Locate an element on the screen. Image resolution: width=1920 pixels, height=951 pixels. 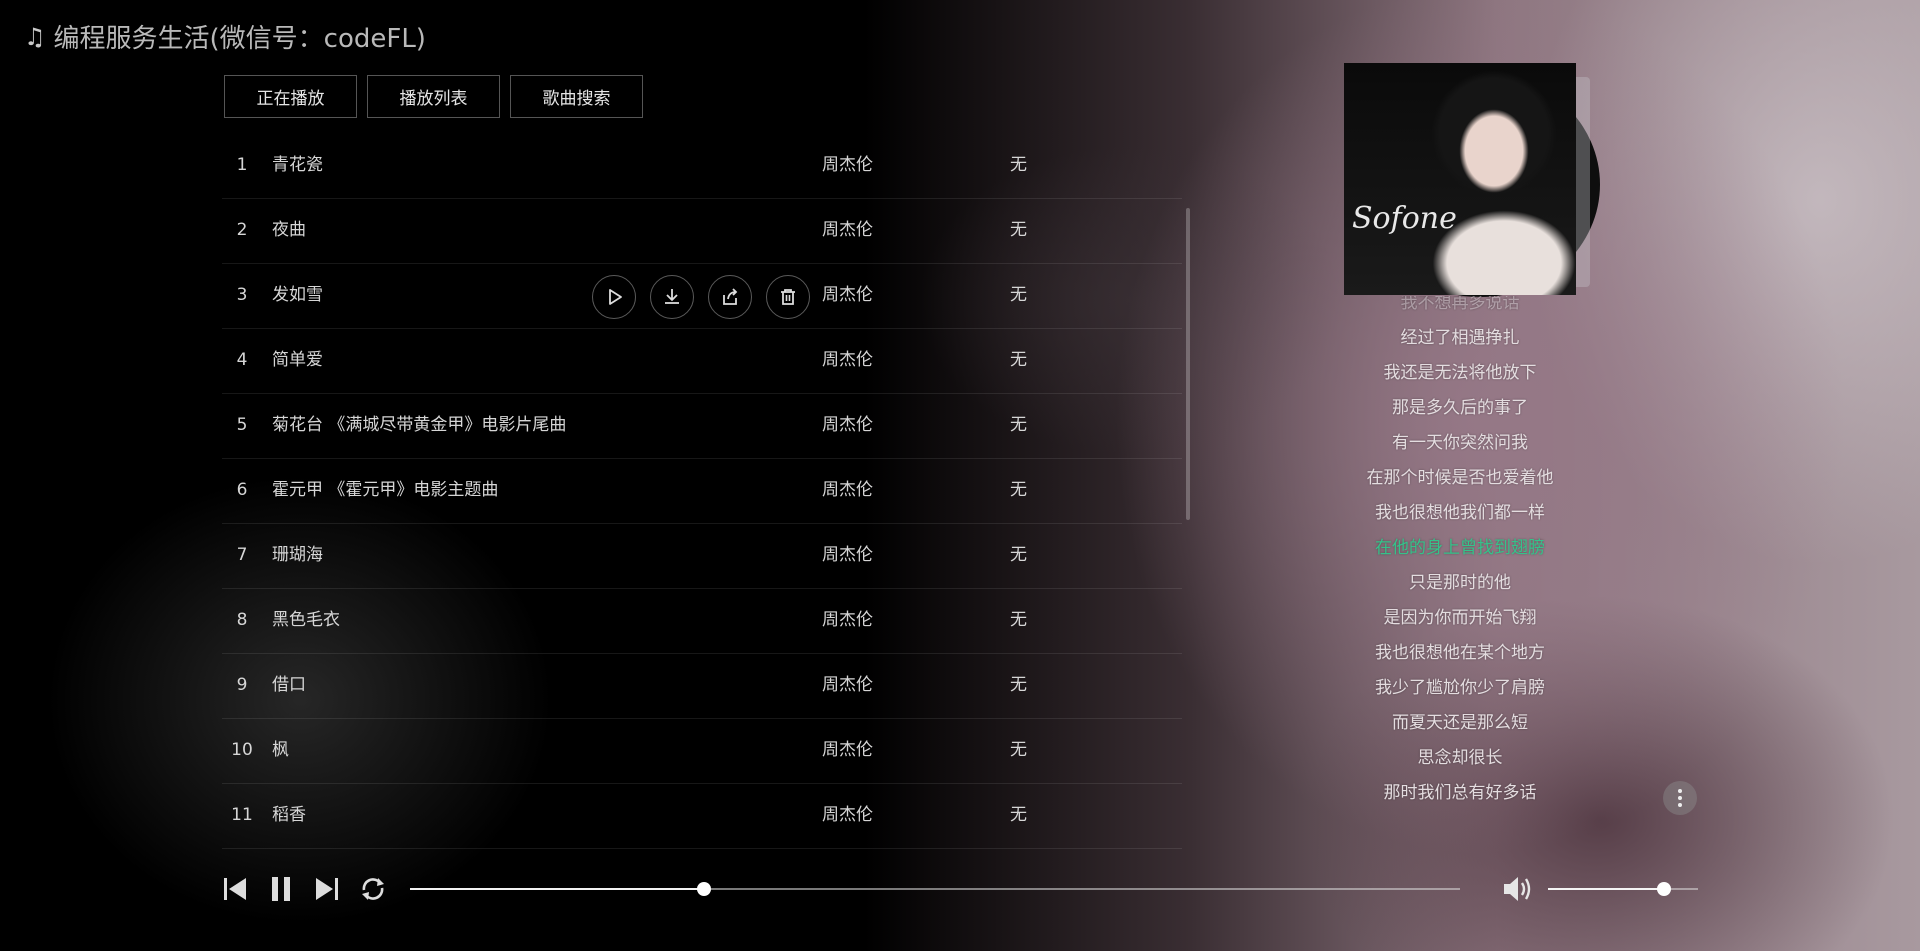
next-icon is located at coordinates (327, 889).